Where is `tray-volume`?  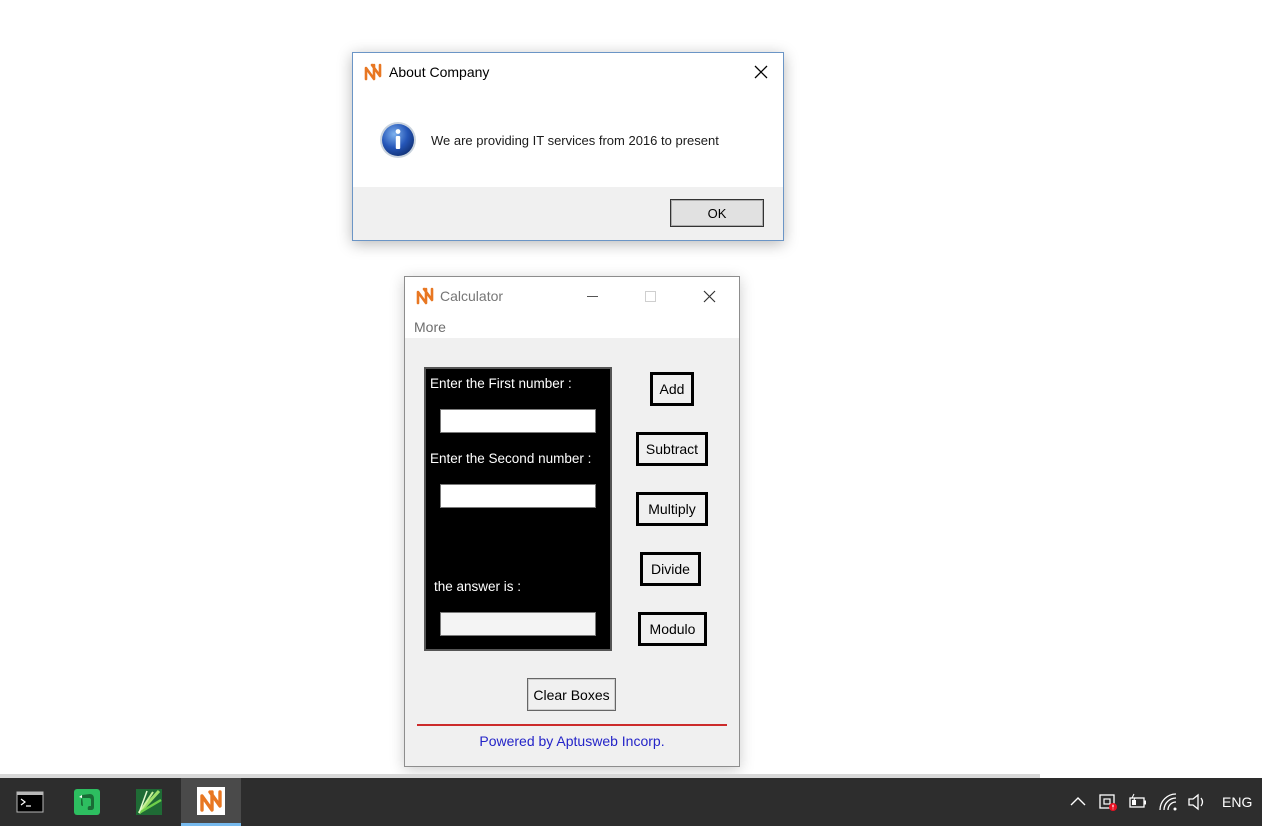 tray-volume is located at coordinates (1197, 802).